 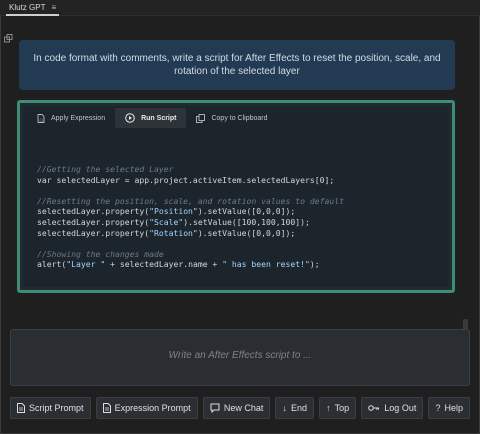 What do you see at coordinates (243, 408) in the screenshot?
I see `new-chat-label: New Chat` at bounding box center [243, 408].